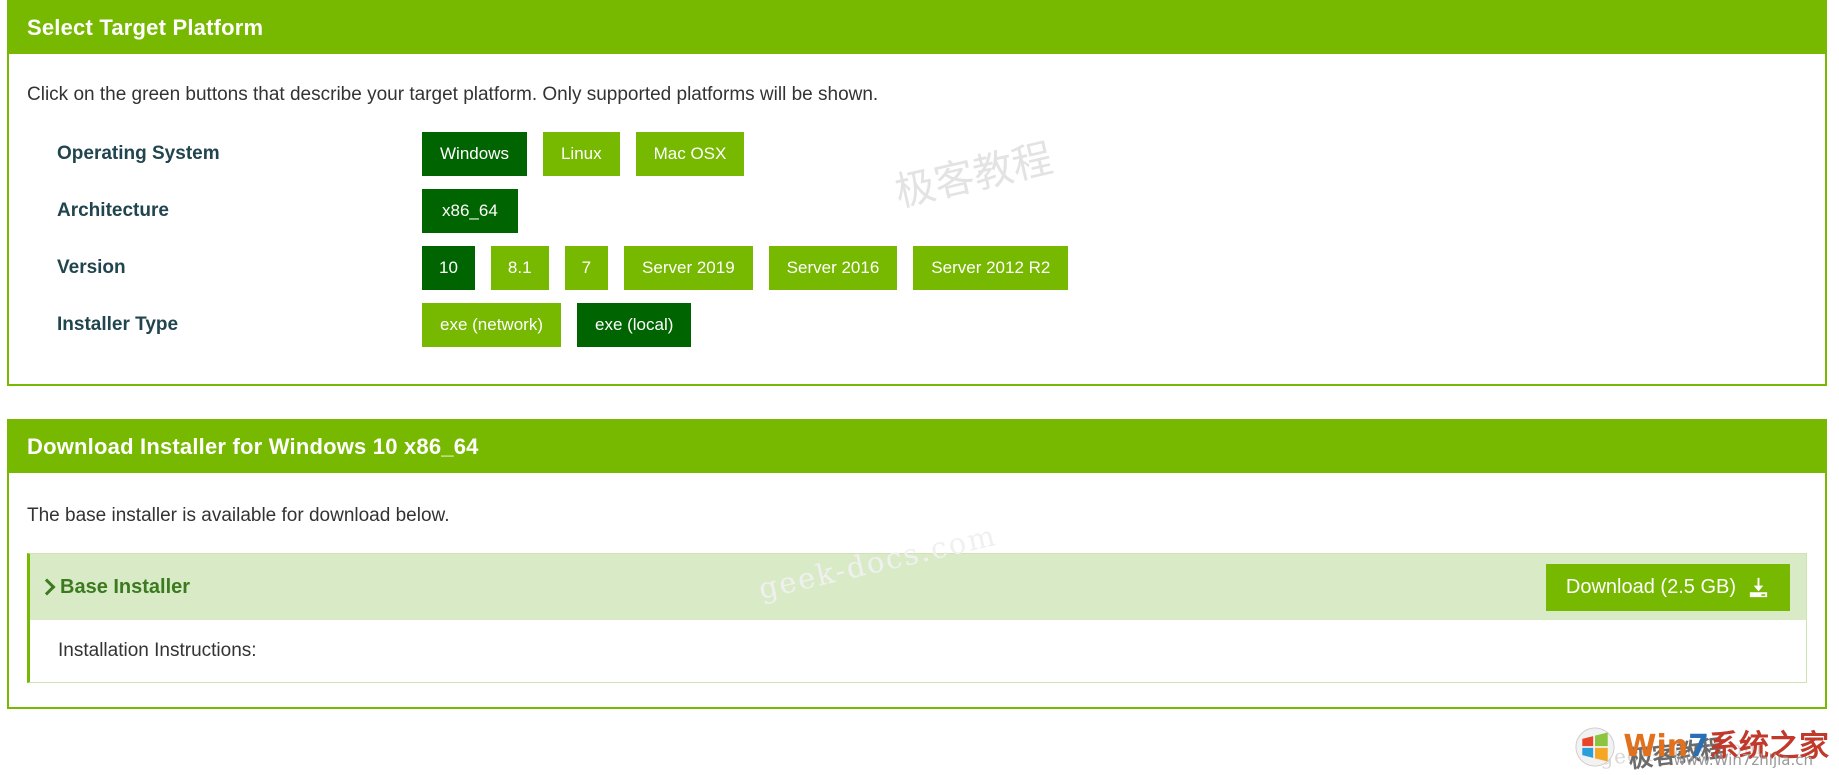  Describe the element at coordinates (918, 651) in the screenshot. I see `installation-instructions-section: Installation Instructions:` at that location.